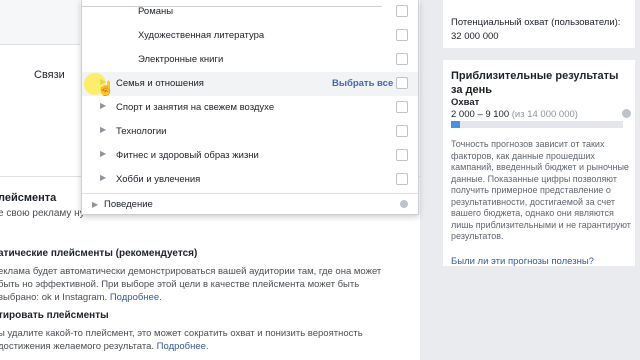  Describe the element at coordinates (106, 88) in the screenshot. I see `hand-cursor-icon: ☝` at that location.